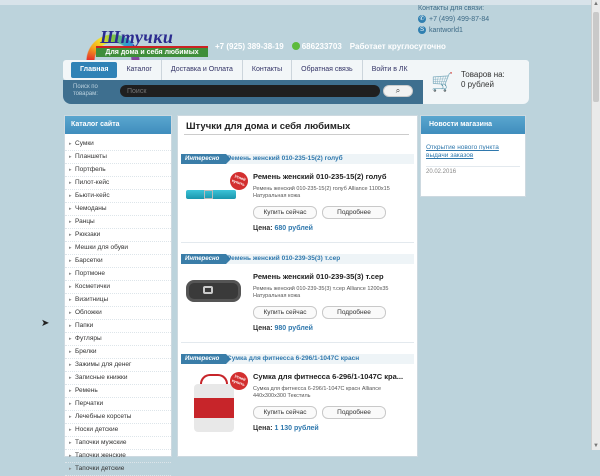 Image resolution: width=600 pixels, height=476 pixels. What do you see at coordinates (118, 261) in the screenshot?
I see `category-item: Барсетки` at bounding box center [118, 261].